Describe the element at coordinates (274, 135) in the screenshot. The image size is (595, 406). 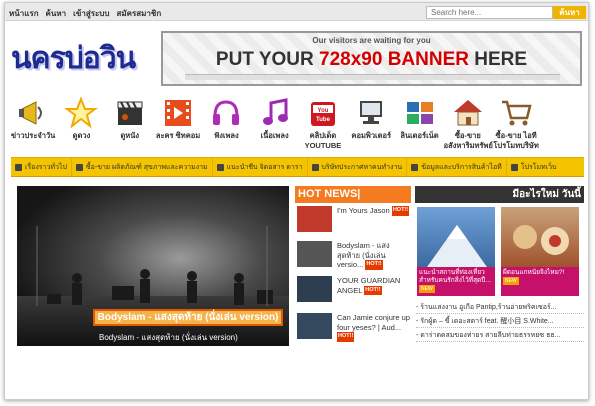
I see `menu-lyrics-label: เนื้อเพลง` at that location.